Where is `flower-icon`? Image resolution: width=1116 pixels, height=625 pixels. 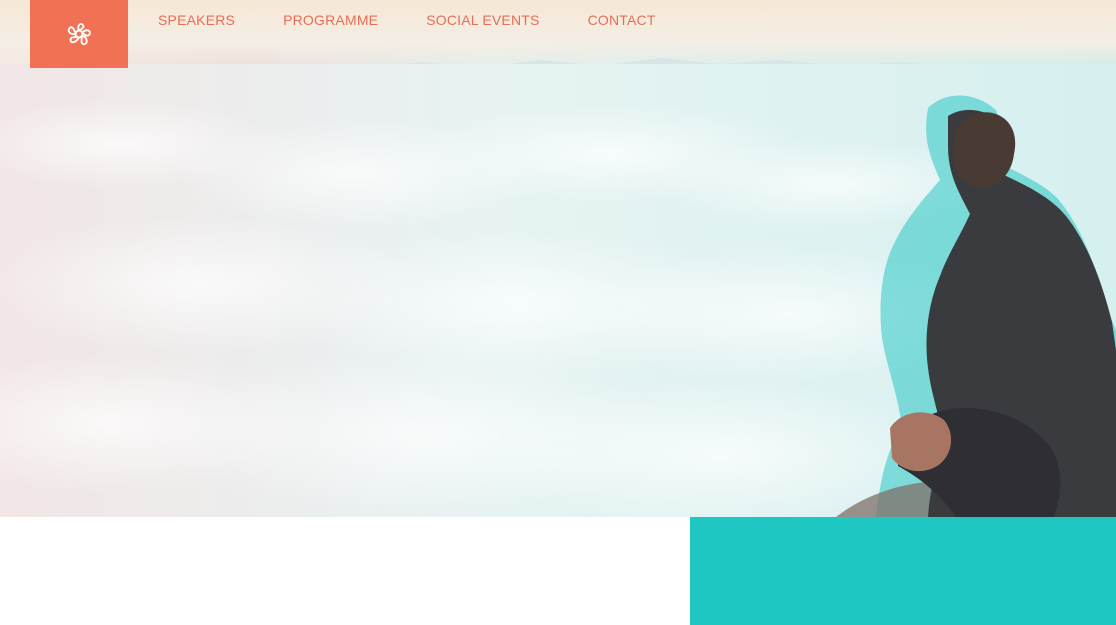
flower-icon is located at coordinates (79, 34).